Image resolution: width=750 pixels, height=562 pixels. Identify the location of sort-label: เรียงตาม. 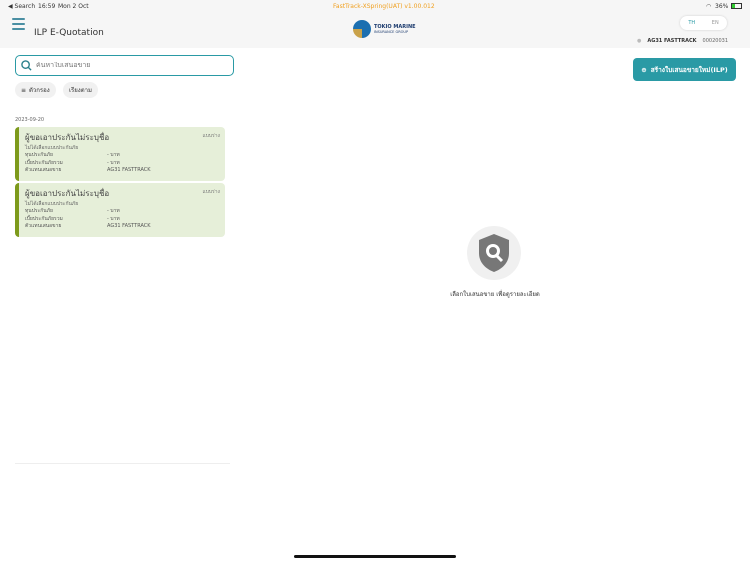
(80, 90).